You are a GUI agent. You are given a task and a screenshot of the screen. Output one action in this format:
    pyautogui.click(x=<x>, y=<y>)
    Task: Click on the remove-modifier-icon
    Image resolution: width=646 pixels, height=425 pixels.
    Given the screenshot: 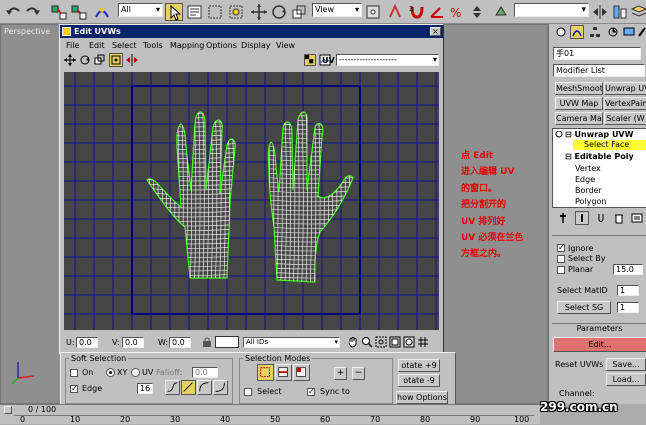 What is the action you would take?
    pyautogui.click(x=619, y=218)
    